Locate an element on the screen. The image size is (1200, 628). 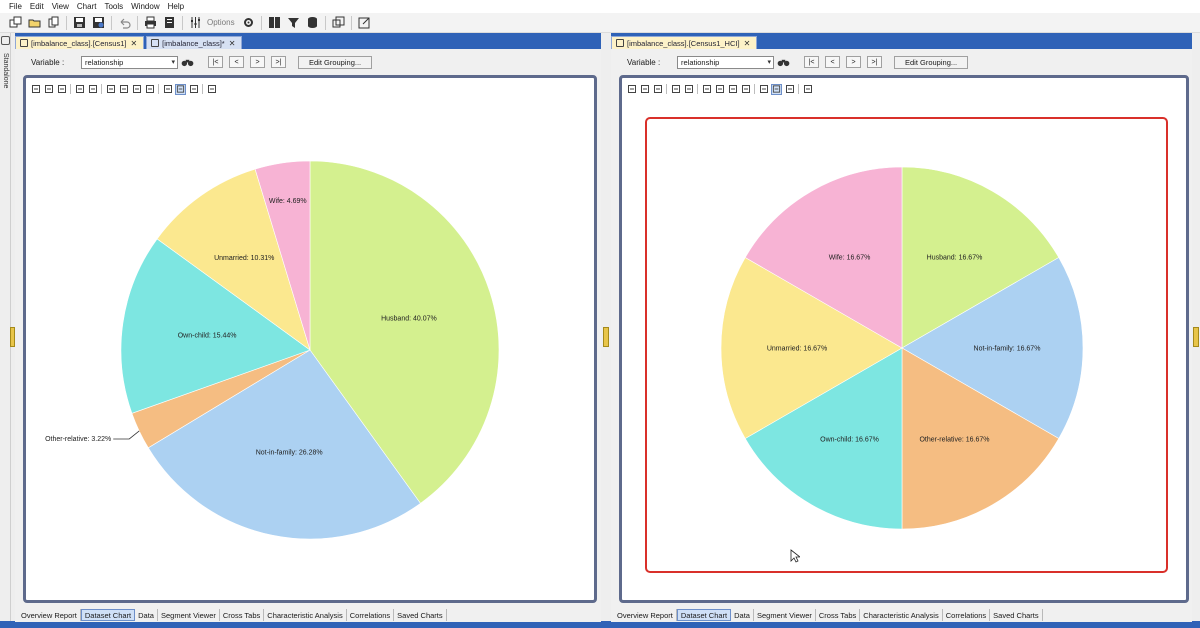
print-icon is located at coordinates (150, 23).